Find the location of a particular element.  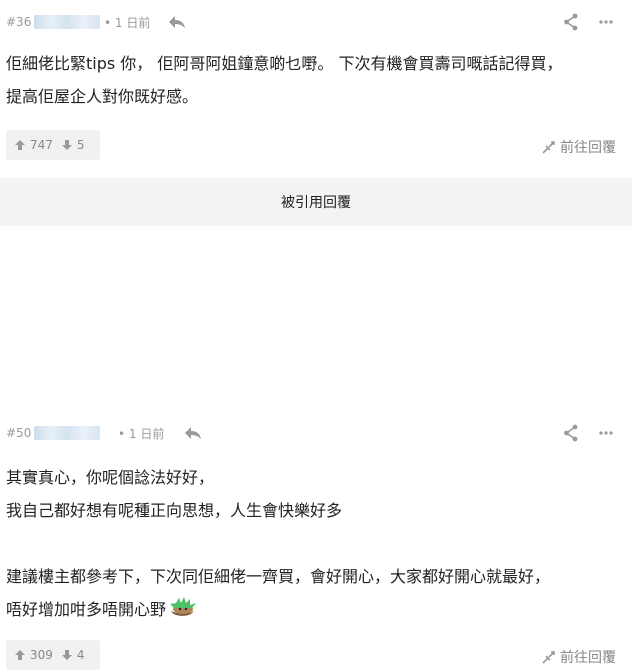

content-line: 提高佢屋企人對你既好感。 is located at coordinates (102, 96).